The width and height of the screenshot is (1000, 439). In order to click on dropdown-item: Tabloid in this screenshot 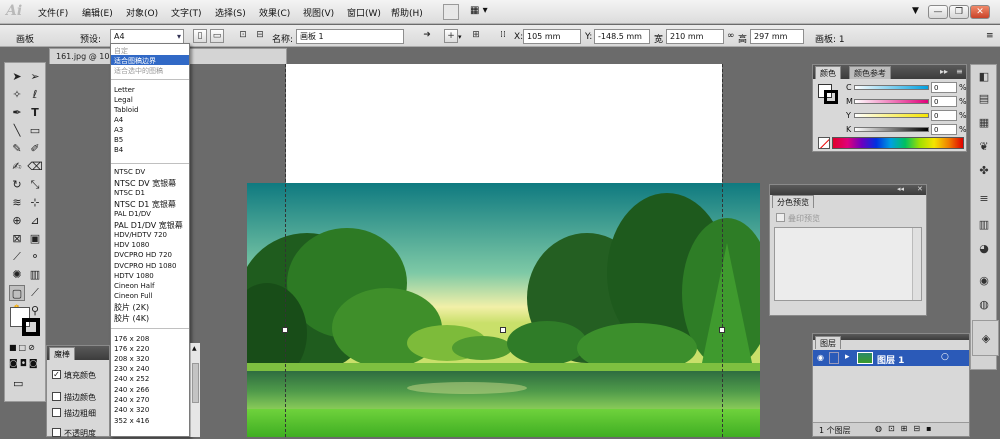, I will do `click(126, 110)`.